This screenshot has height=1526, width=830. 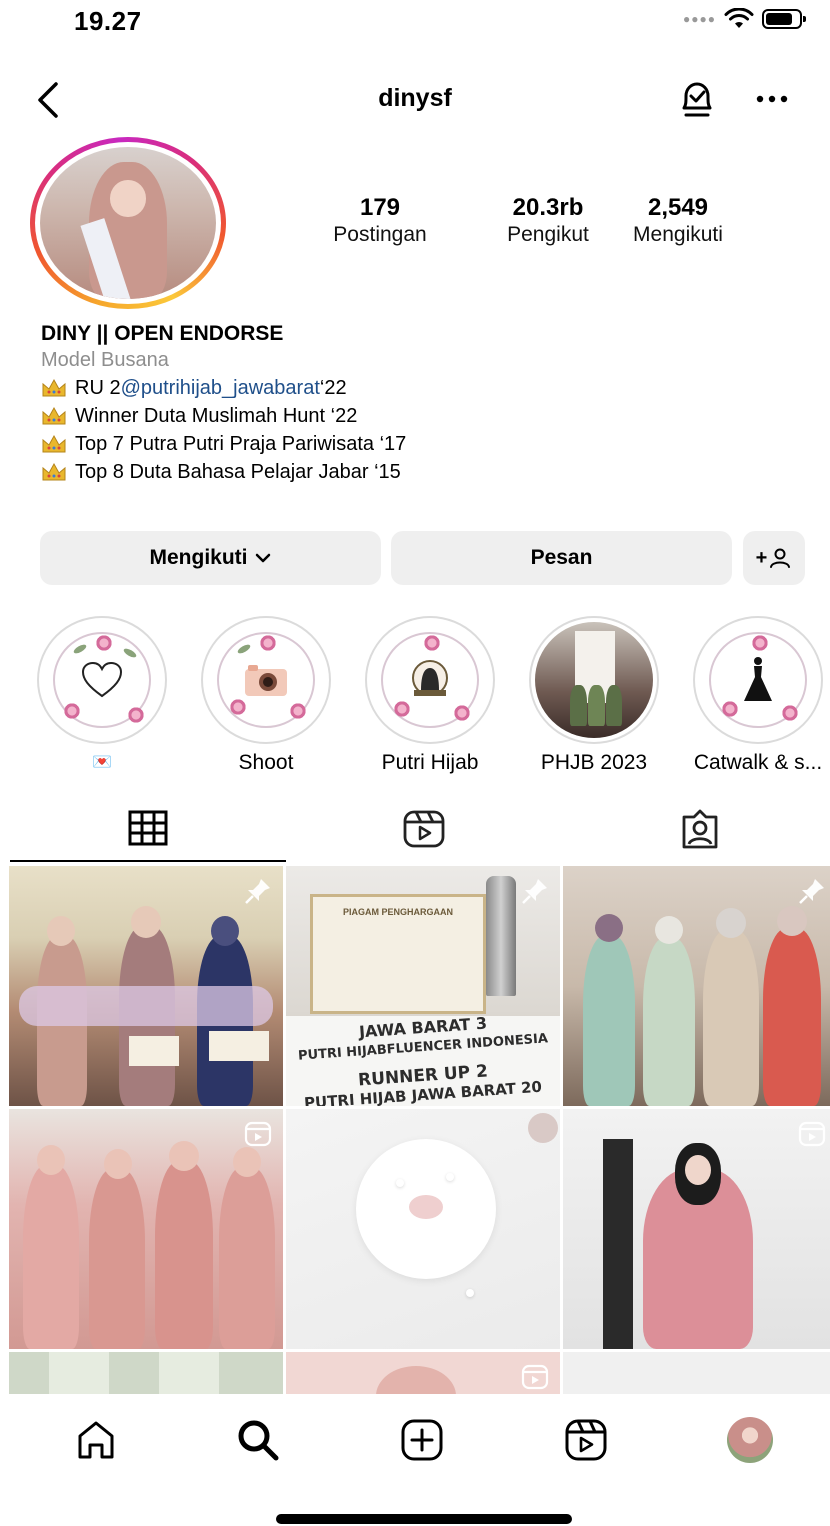 I want to click on tab-posts-grid, so click(x=148, y=829).